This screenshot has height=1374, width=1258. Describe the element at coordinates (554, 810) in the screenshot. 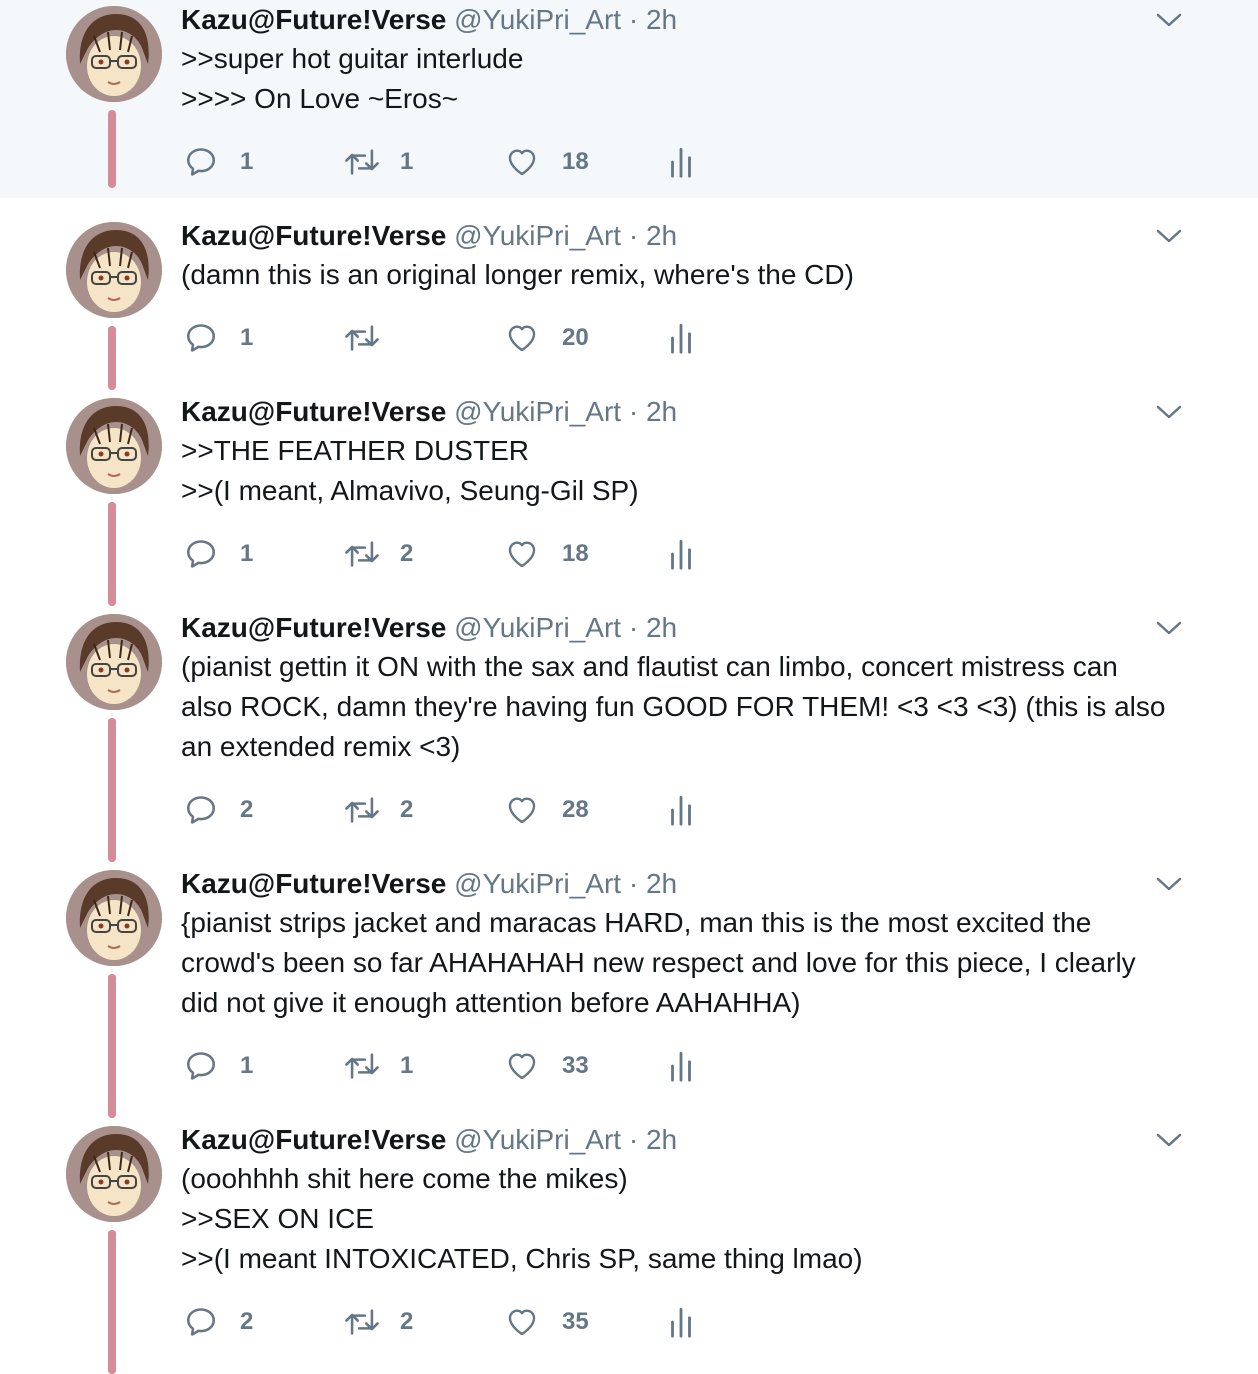

I see `like-button: 28` at that location.